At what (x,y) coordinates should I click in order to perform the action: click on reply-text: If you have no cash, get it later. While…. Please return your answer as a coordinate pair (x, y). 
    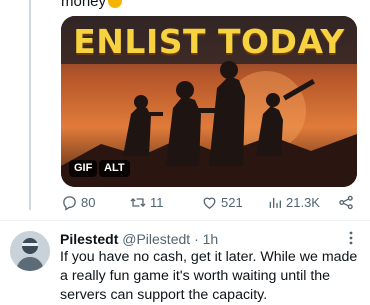
    Looking at the image, I should click on (209, 276).